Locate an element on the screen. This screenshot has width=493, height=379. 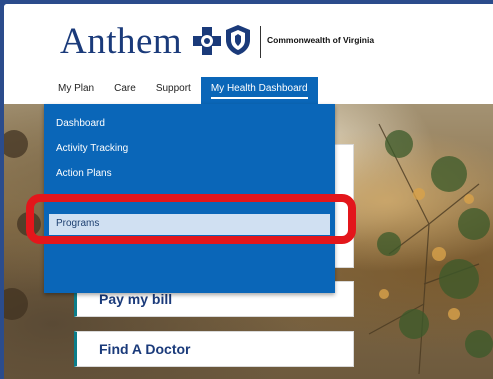
menu-item-action-plans: Action Plans is located at coordinates (84, 173).